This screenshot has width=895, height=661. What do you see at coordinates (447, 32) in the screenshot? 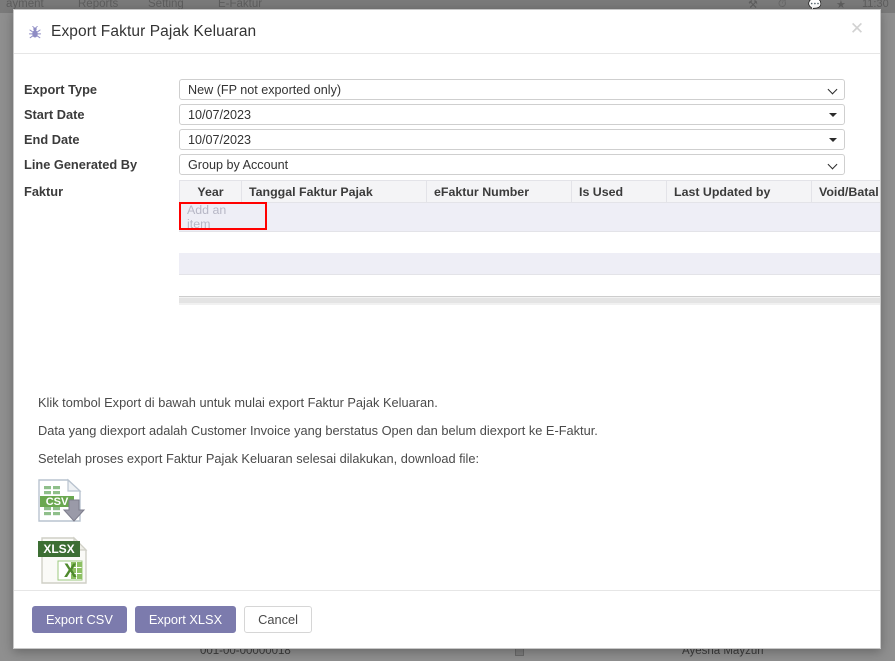
I see `dialog-header: Export Faktur Pajak Keluaran ✕` at bounding box center [447, 32].